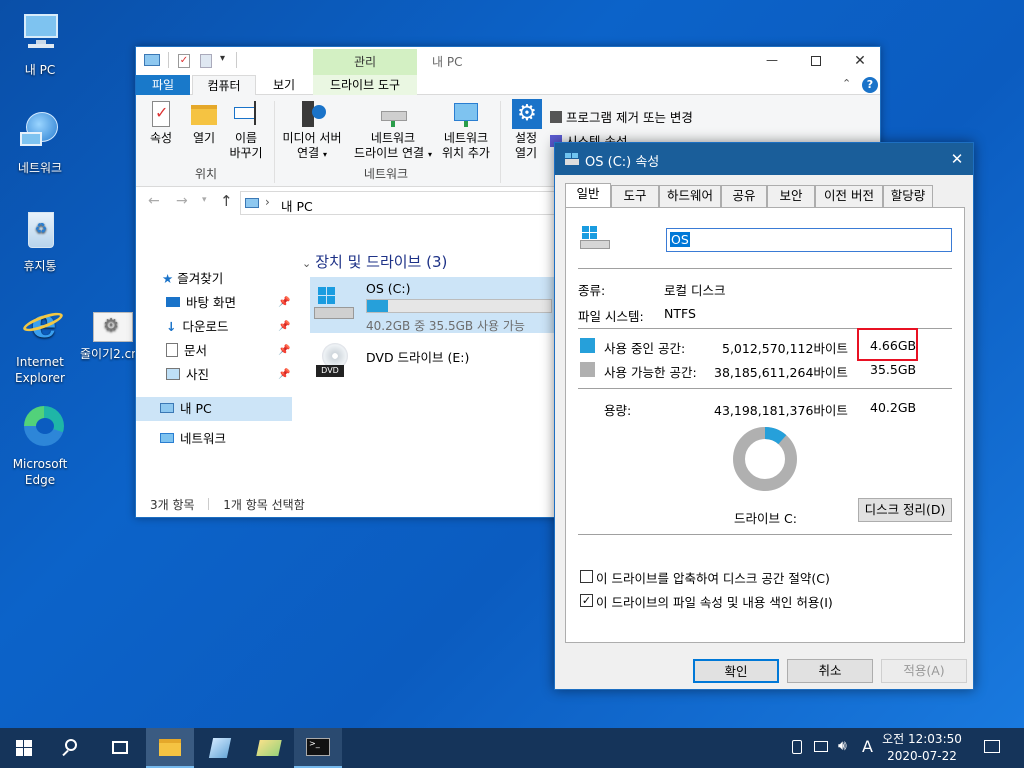 The height and width of the screenshot is (768, 1024). What do you see at coordinates (334, 305) in the screenshot?
I see `windows-drive-icon` at bounding box center [334, 305].